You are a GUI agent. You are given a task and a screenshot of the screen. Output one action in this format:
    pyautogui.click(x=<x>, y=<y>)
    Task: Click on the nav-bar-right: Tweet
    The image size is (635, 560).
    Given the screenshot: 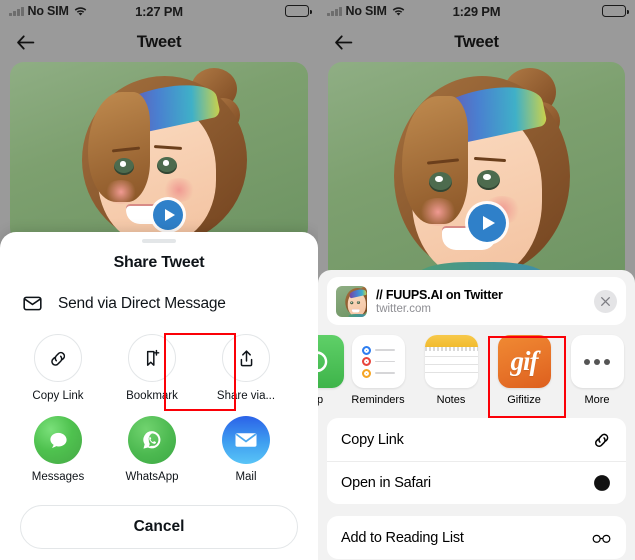 What is the action you would take?
    pyautogui.click(x=476, y=42)
    